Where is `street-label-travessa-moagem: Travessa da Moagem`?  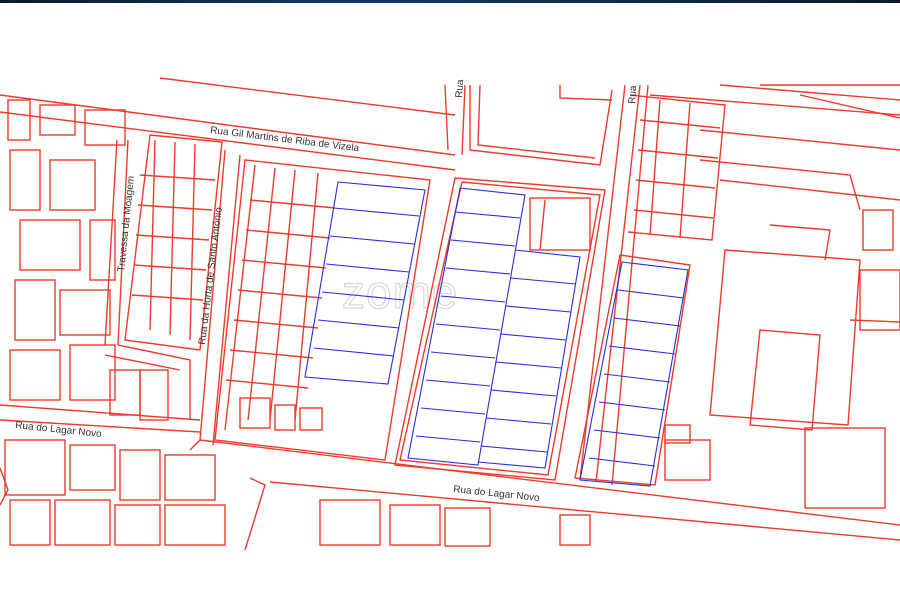 street-label-travessa-moagem: Travessa da Moagem is located at coordinates (126, 223).